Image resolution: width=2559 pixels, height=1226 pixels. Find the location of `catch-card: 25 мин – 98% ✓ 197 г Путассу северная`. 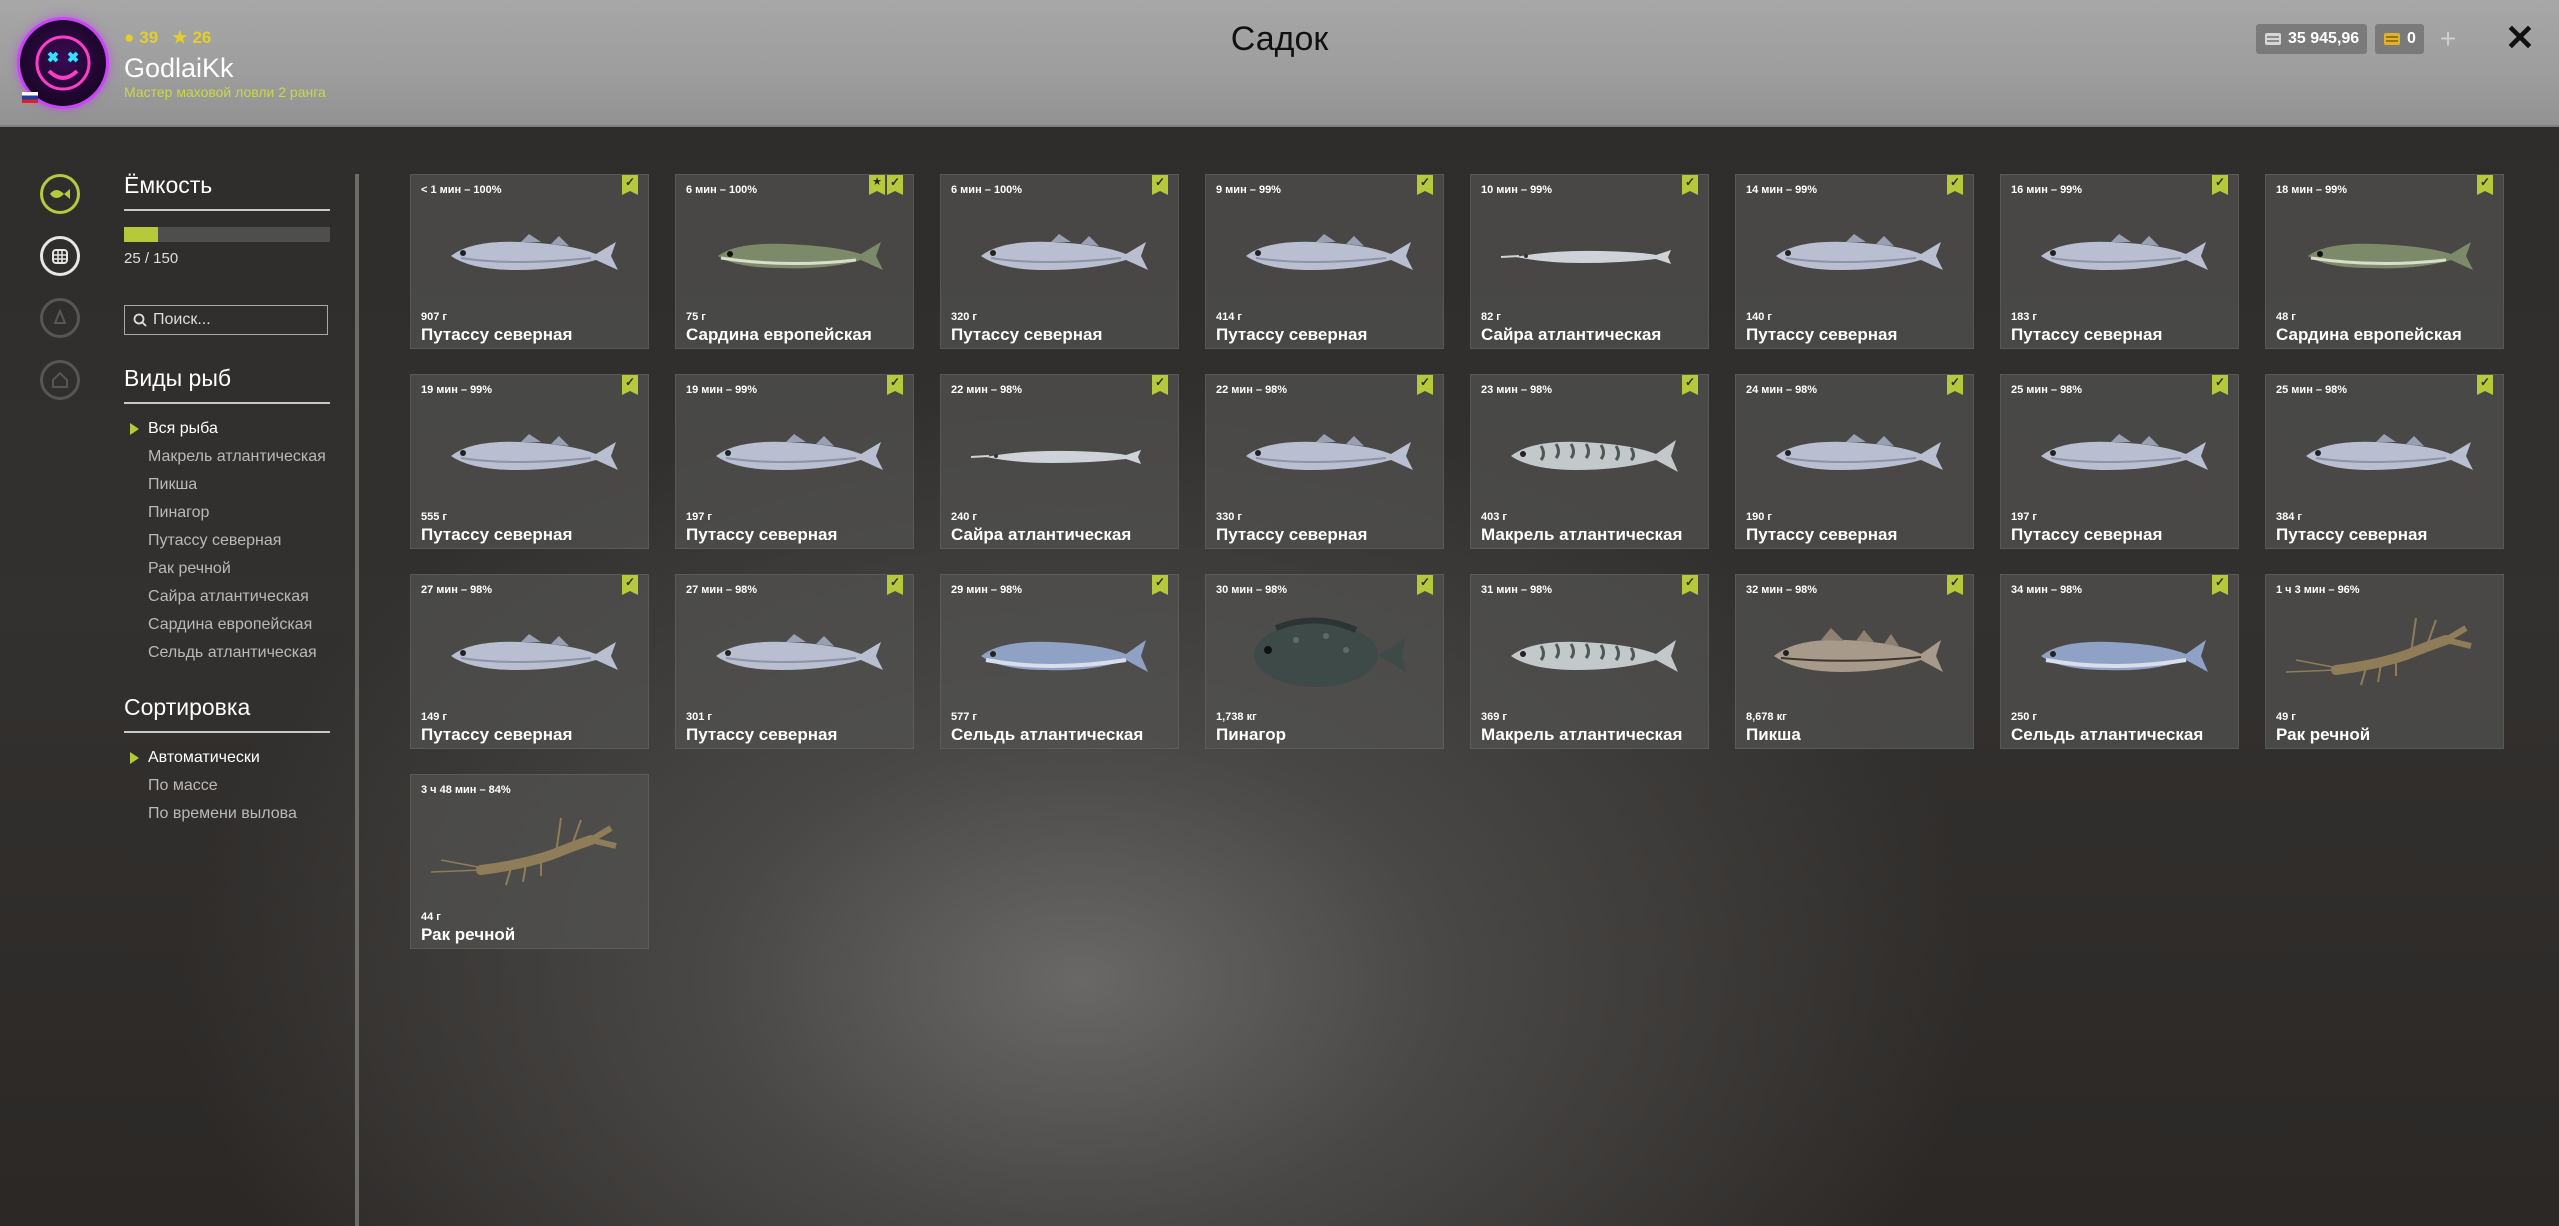

catch-card: 25 мин – 98% ✓ 197 г Путассу северная is located at coordinates (2119, 461).